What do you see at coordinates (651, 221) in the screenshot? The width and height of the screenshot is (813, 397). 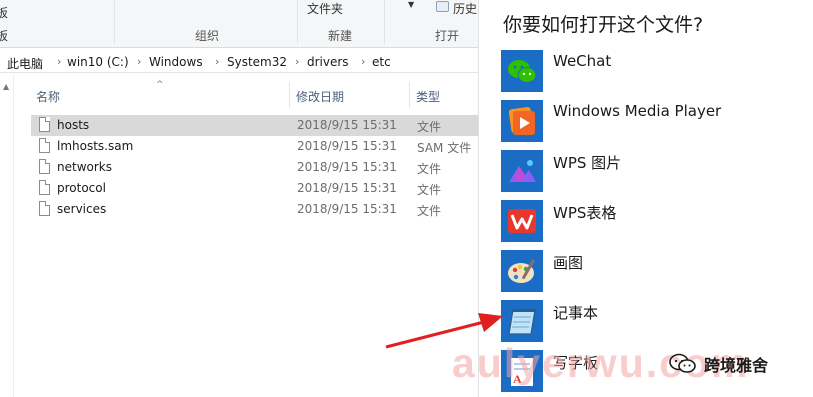 I see `app-option-wps-spreadsheet: WPS表格` at bounding box center [651, 221].